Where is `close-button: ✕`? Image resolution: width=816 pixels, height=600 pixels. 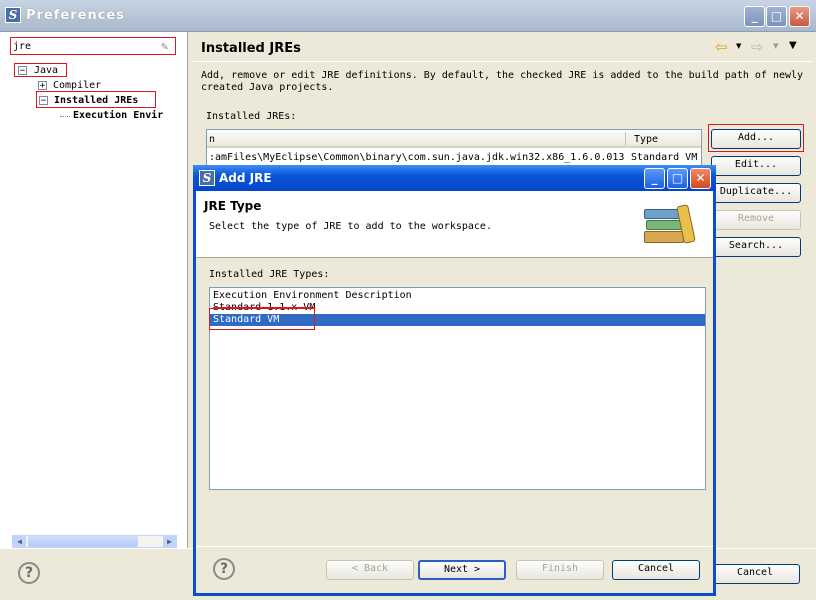
close-button: ✕ is located at coordinates (799, 16).